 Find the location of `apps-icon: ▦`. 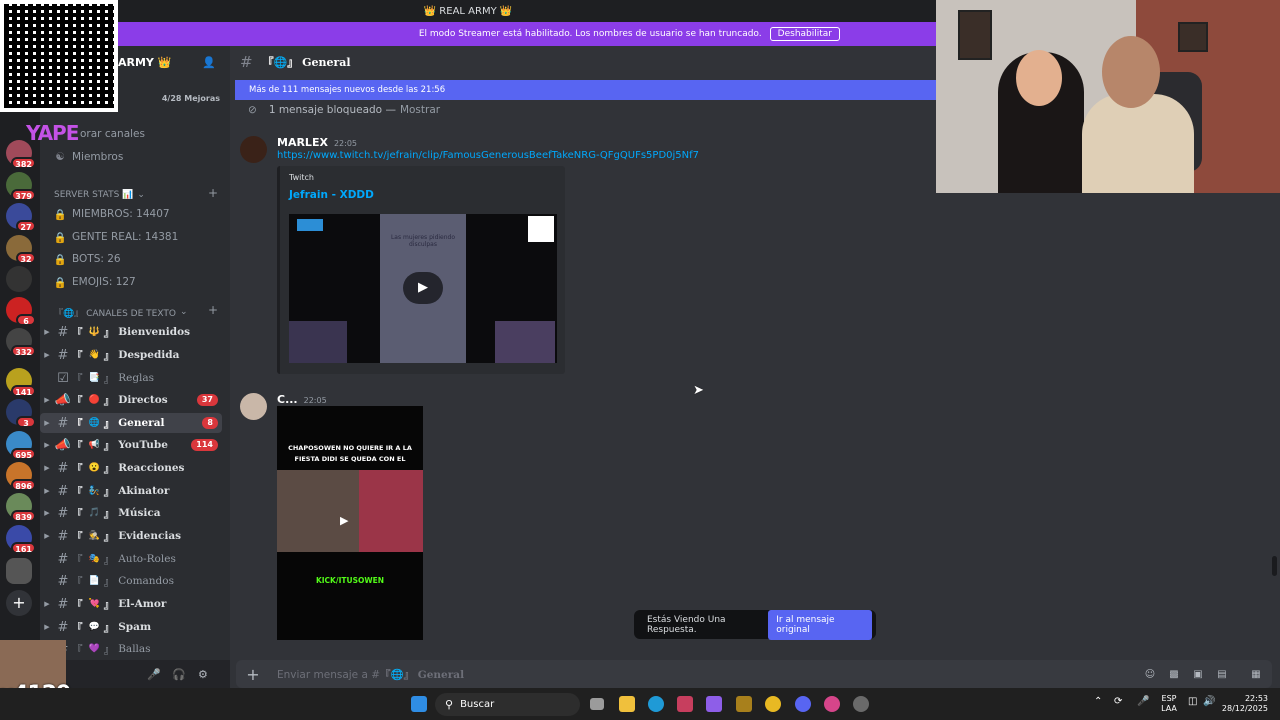

apps-icon: ▦ is located at coordinates (1256, 674).